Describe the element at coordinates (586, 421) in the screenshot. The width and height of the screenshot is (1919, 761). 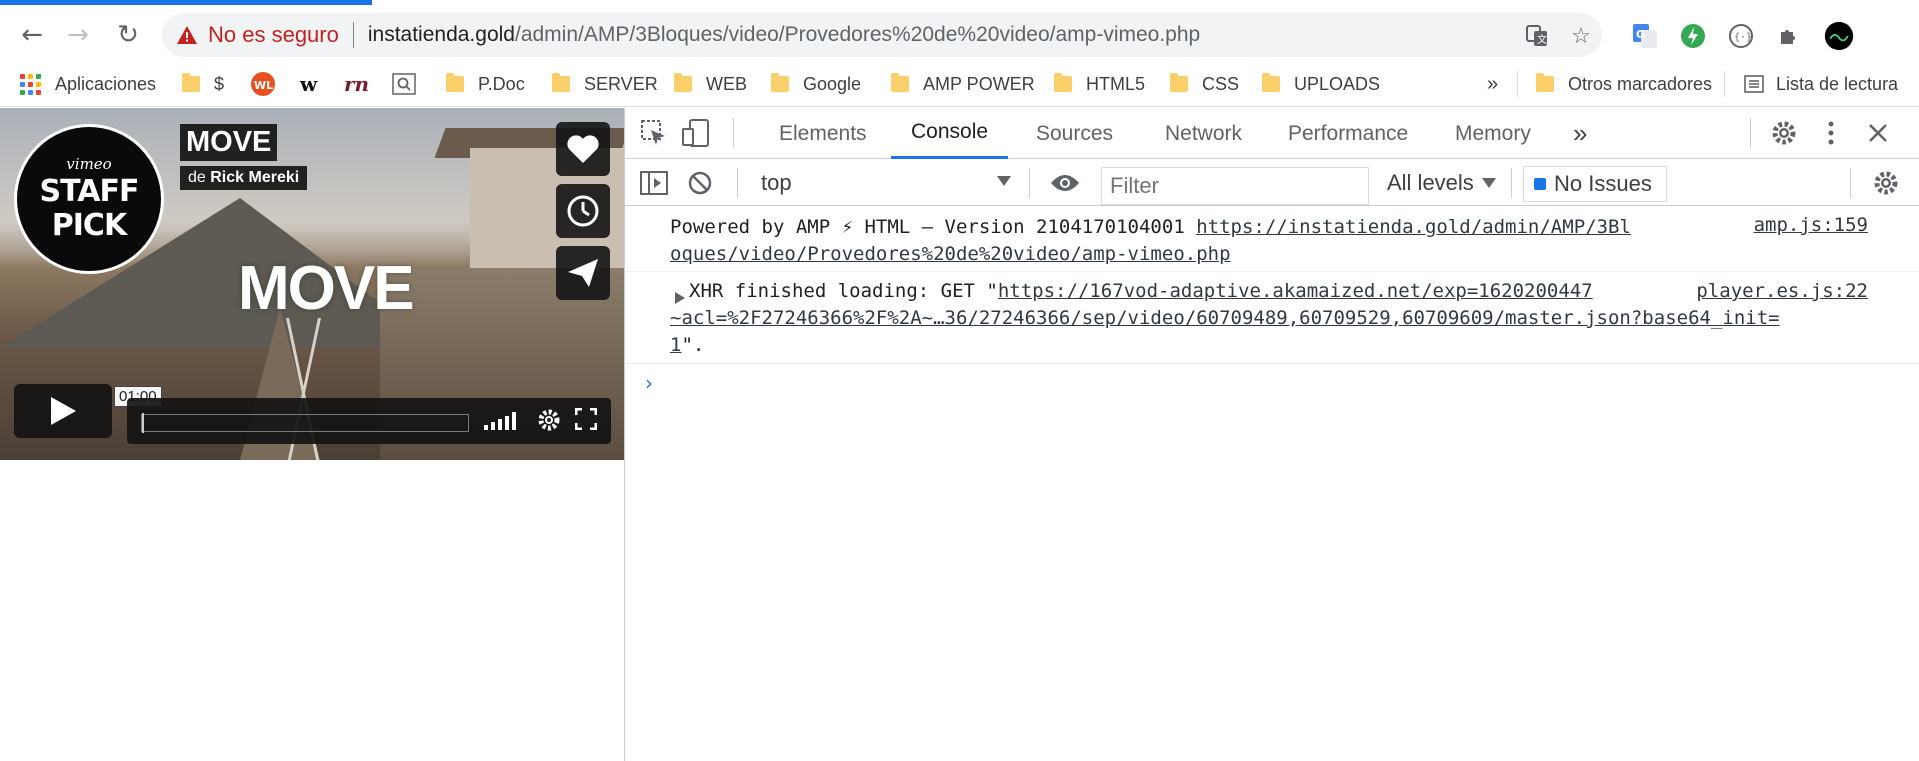
I see `fullscreen-icon` at that location.